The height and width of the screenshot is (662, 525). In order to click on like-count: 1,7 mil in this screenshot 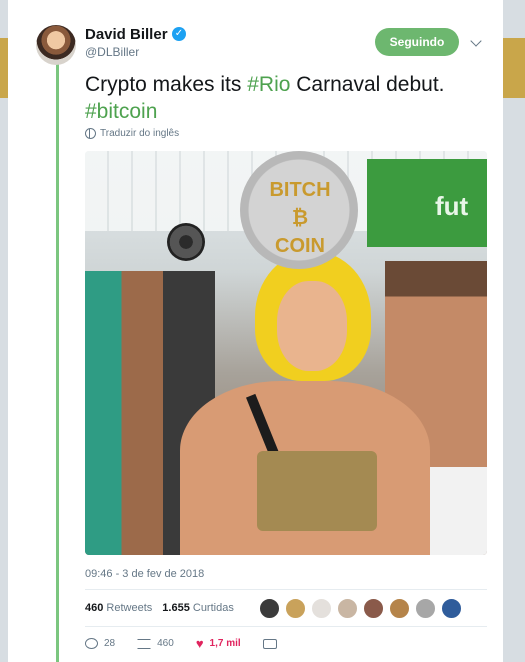, I will do `click(225, 643)`.